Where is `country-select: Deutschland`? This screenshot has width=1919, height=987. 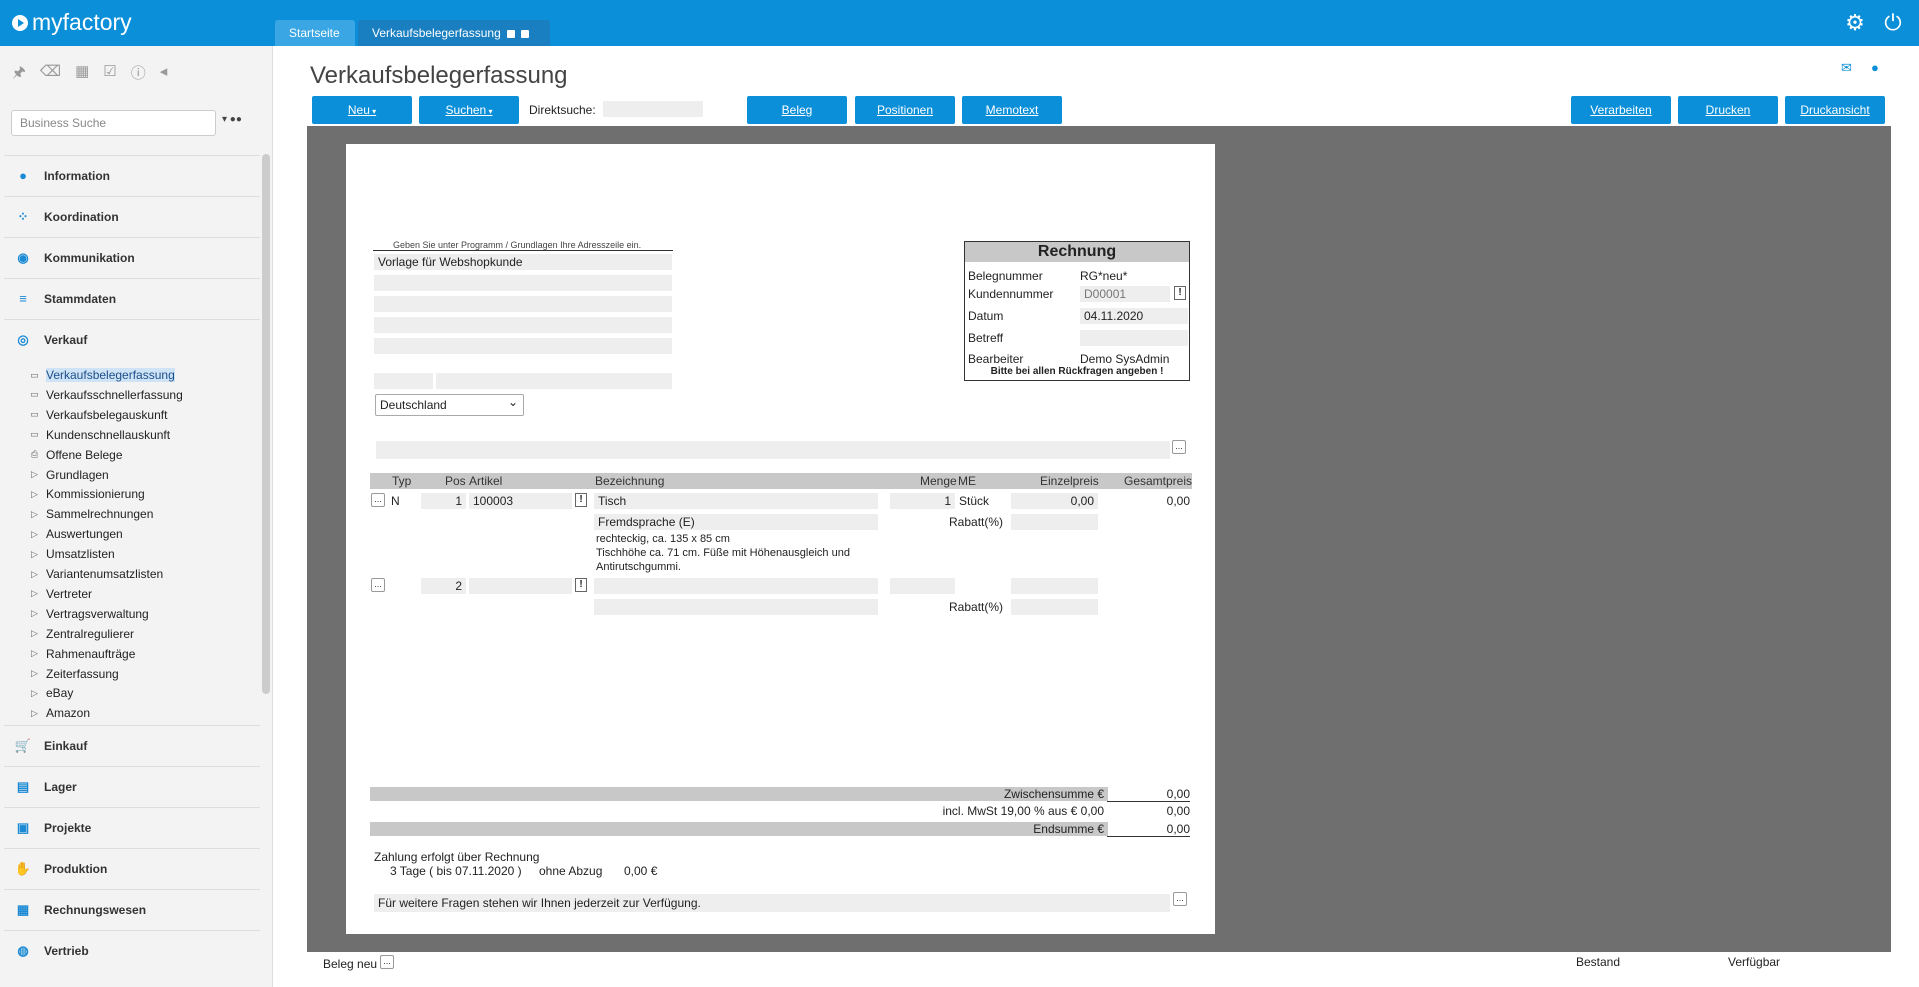
country-select: Deutschland is located at coordinates (449, 404).